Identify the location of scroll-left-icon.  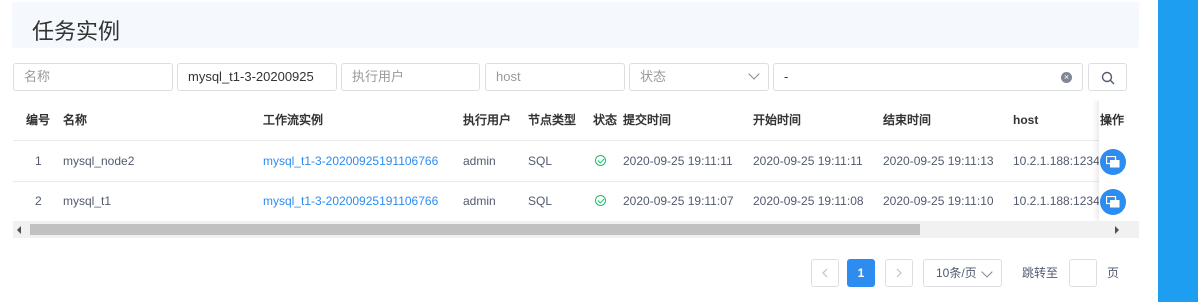
(19, 230).